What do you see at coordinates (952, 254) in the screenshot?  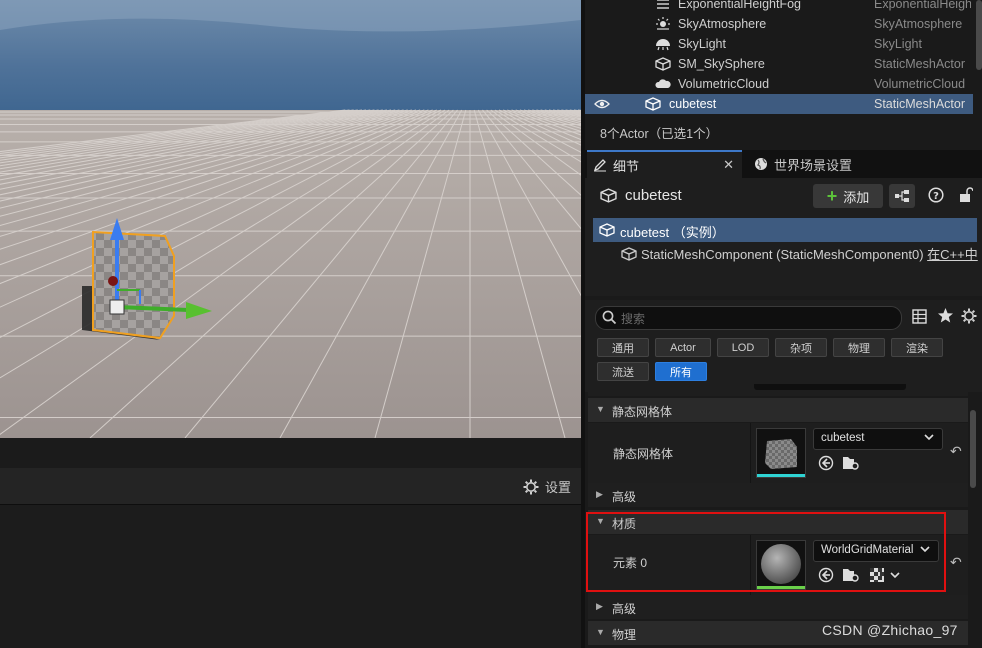 I see `cpp-link: 在C++中` at bounding box center [952, 254].